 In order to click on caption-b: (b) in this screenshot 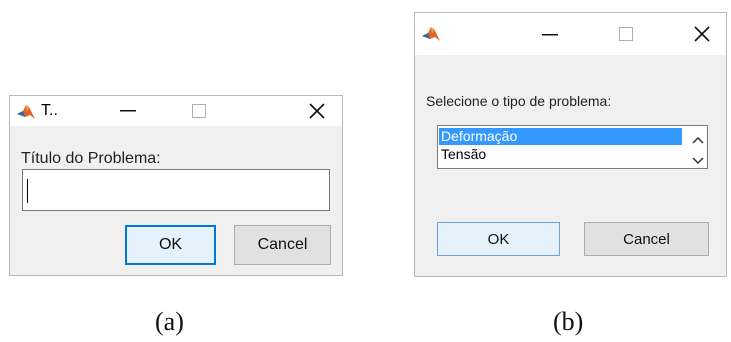, I will do `click(568, 321)`.